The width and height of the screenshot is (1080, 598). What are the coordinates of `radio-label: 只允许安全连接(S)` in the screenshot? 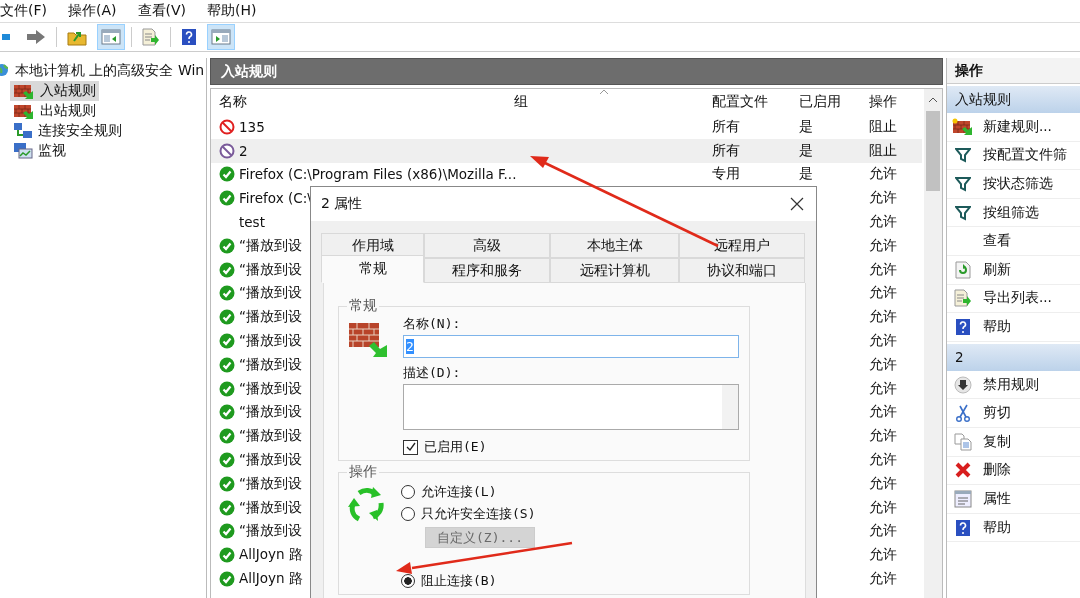 It's located at (478, 514).